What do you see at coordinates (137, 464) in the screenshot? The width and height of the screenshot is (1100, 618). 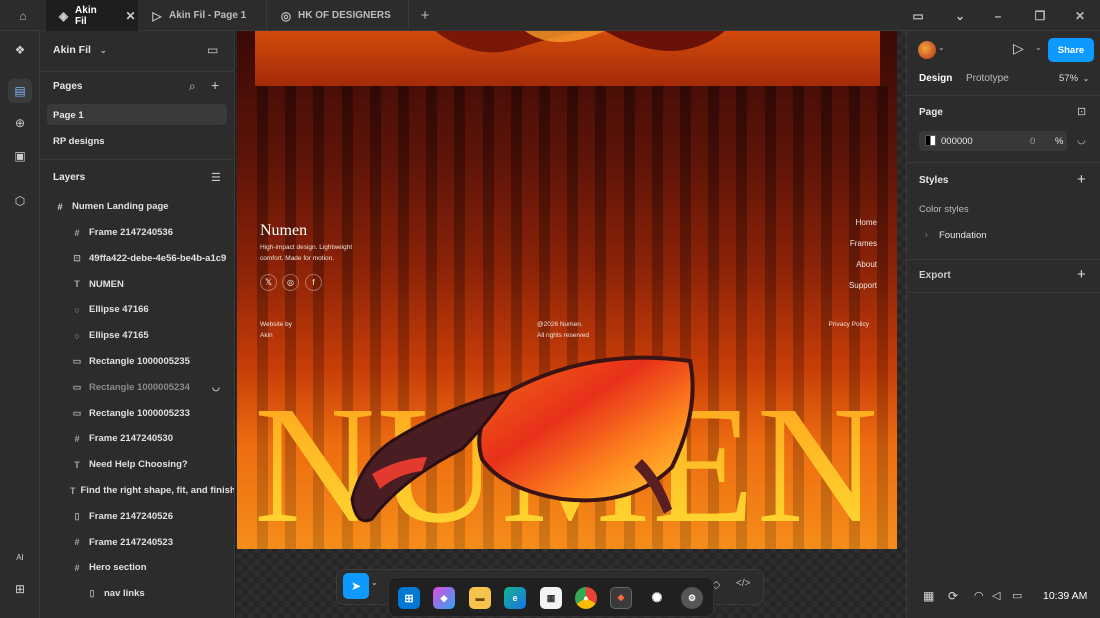 I see `layer-row: T Need Help Choosing?` at bounding box center [137, 464].